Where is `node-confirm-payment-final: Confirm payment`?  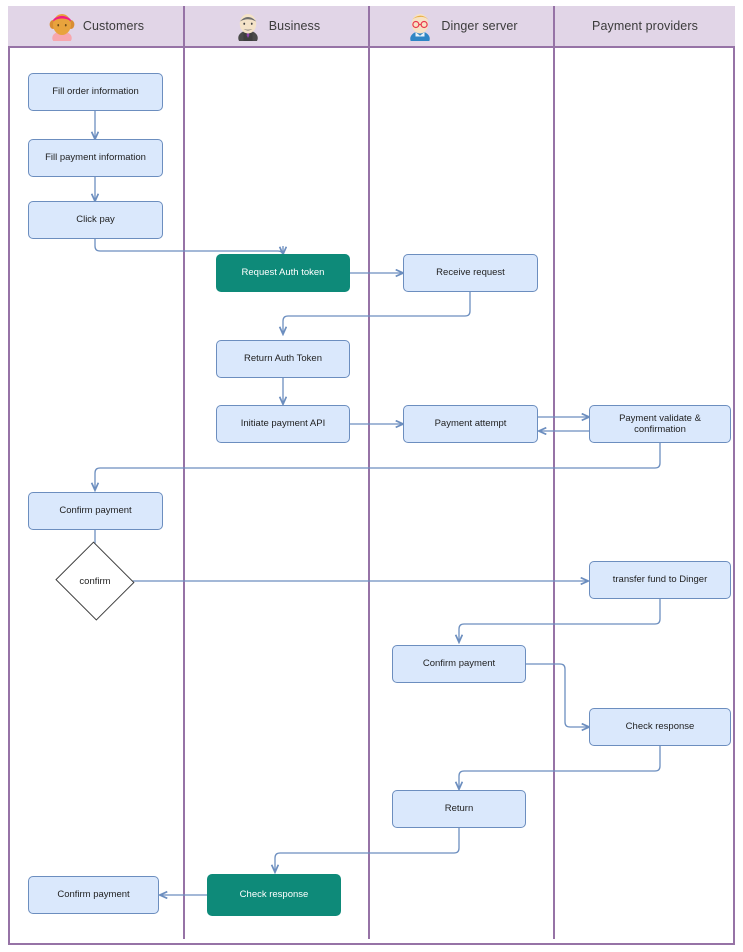
node-confirm-payment-final: Confirm payment is located at coordinates (93, 895).